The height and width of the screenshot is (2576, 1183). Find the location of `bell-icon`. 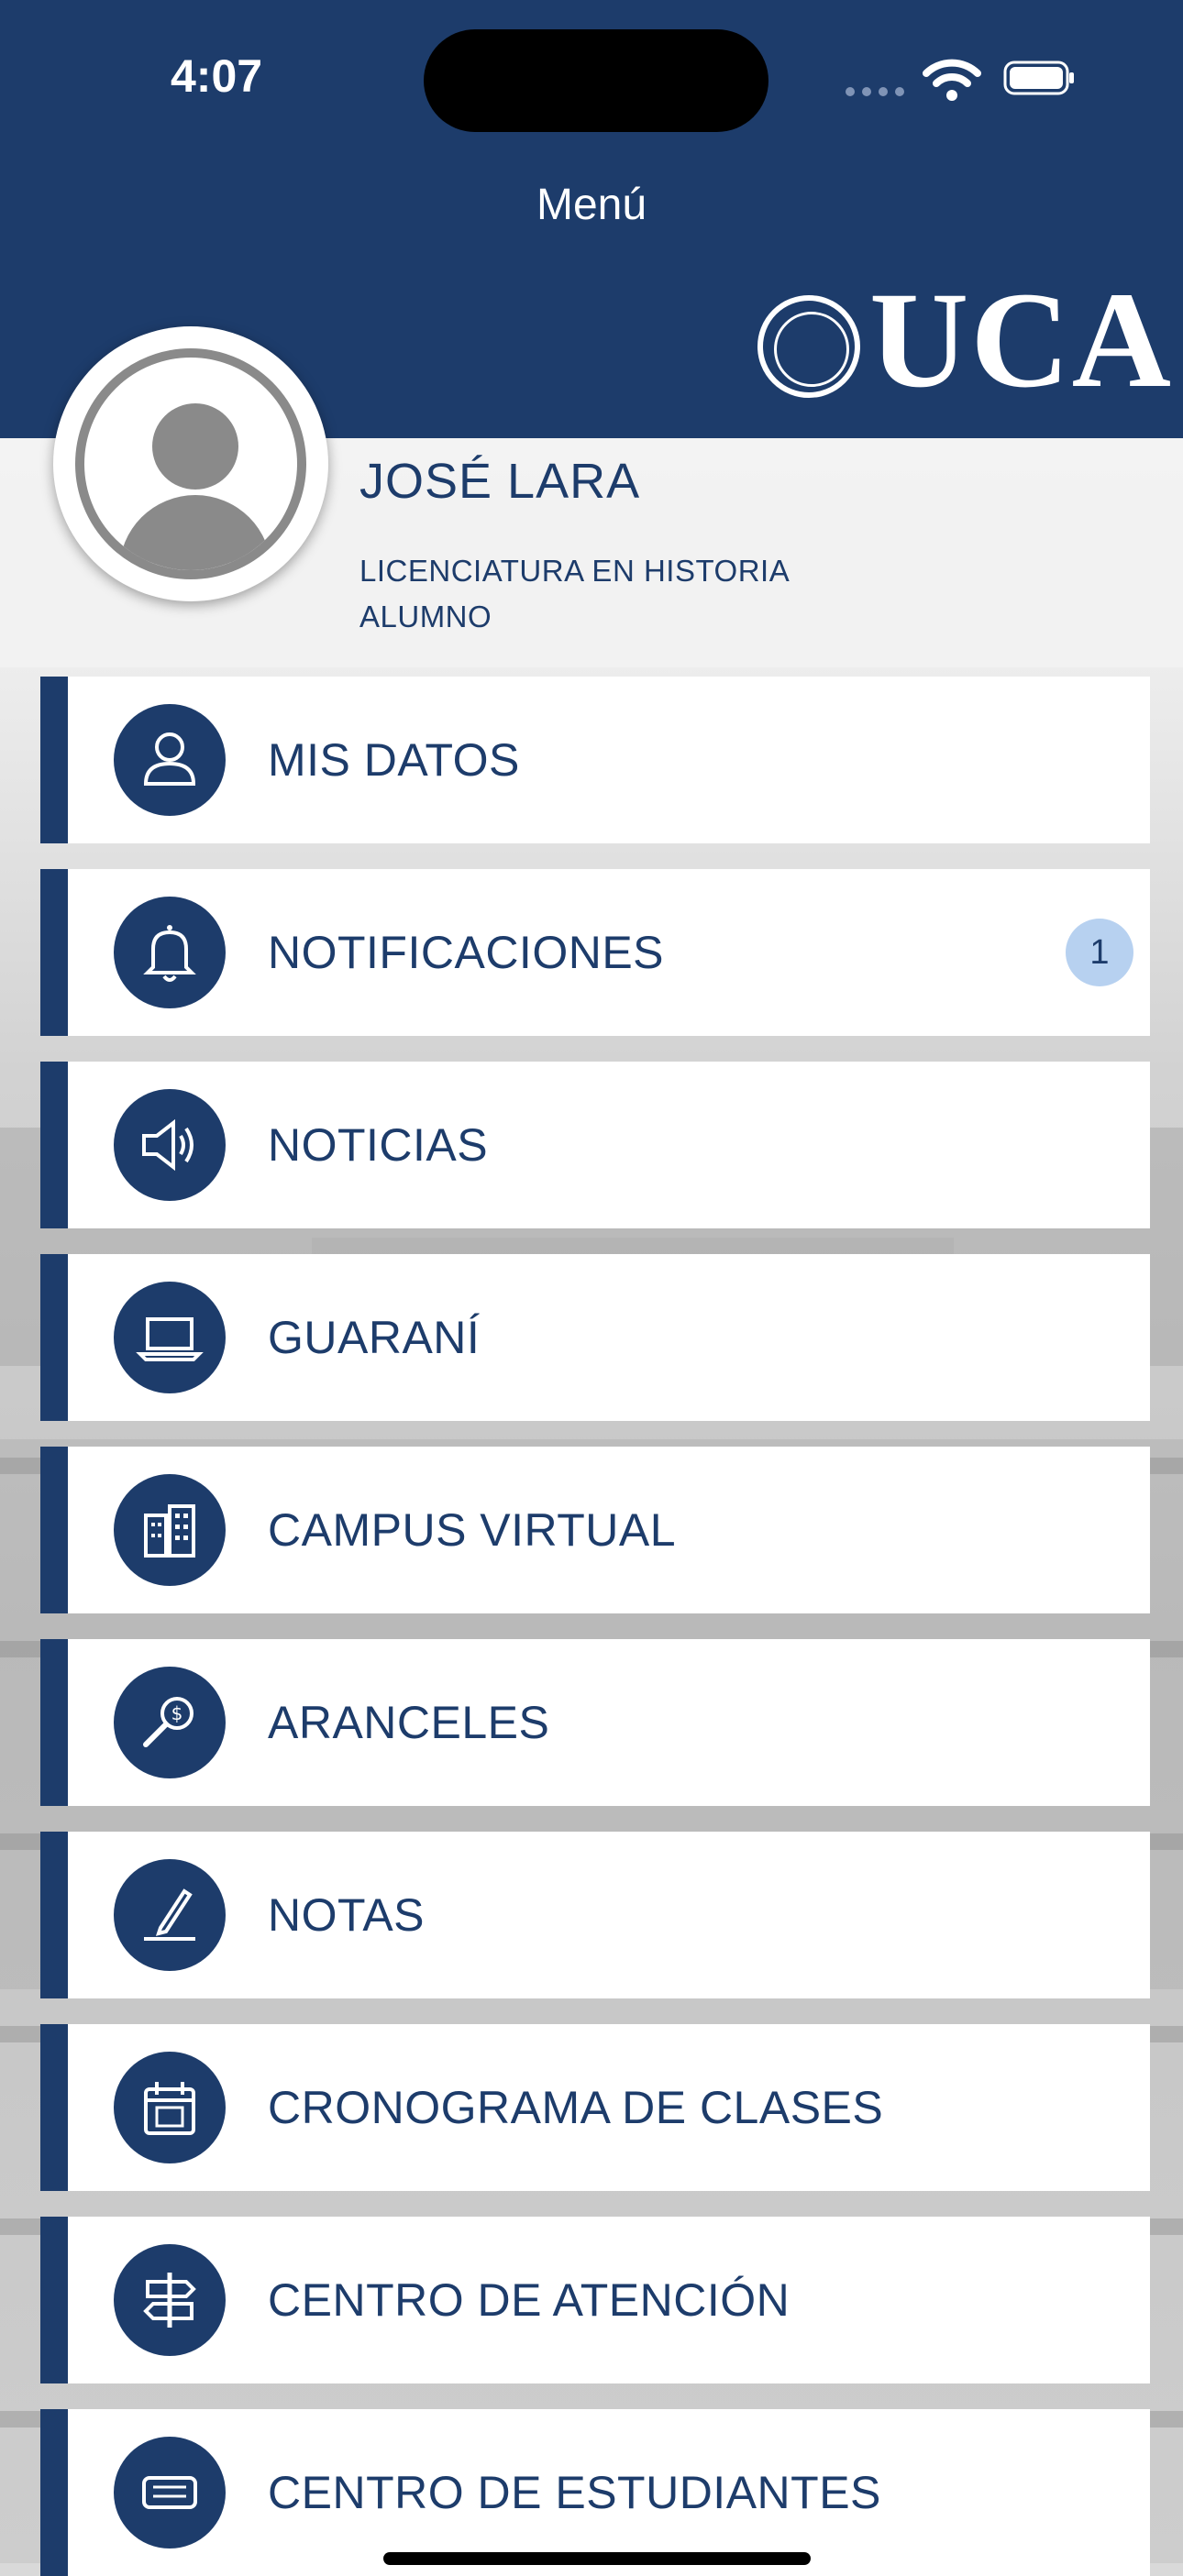

bell-icon is located at coordinates (170, 953).